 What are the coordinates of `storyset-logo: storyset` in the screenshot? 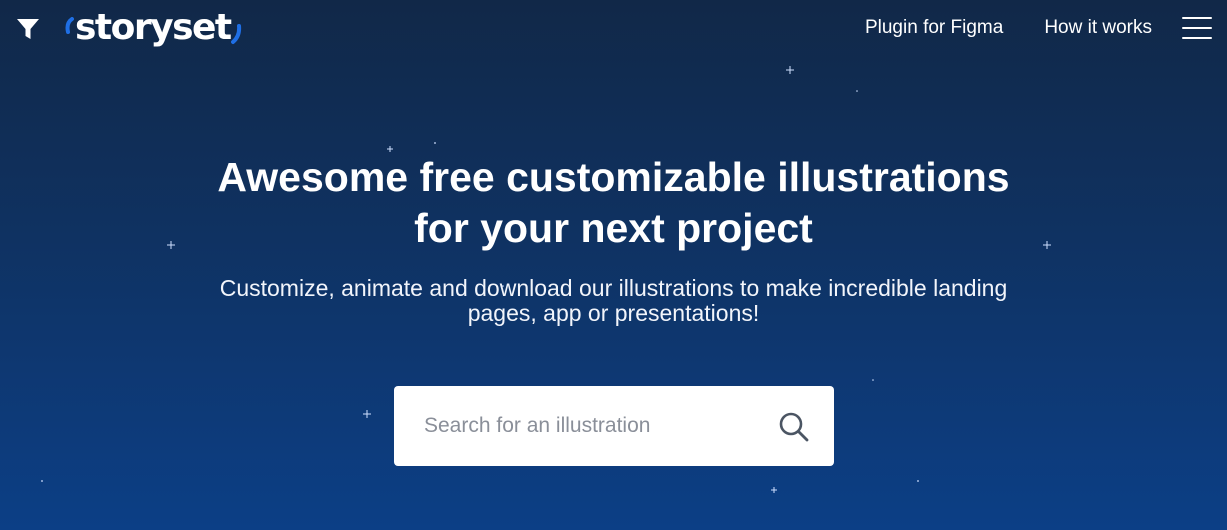 It's located at (153, 28).